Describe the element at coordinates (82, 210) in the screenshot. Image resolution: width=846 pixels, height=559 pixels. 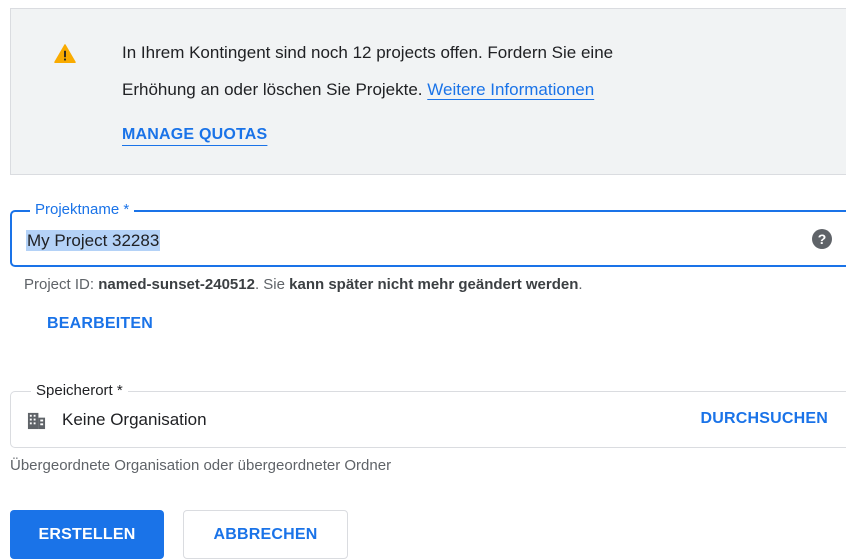
I see `project-name-label: Projektname *` at that location.